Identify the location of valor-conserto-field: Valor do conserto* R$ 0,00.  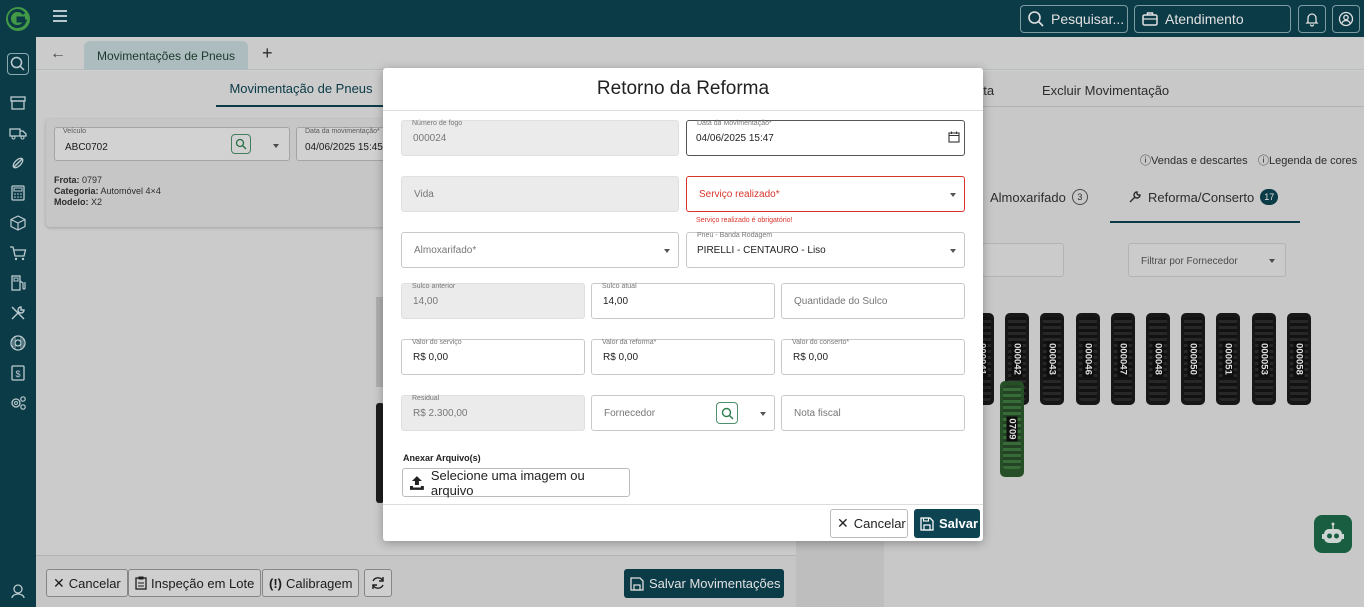
(873, 357).